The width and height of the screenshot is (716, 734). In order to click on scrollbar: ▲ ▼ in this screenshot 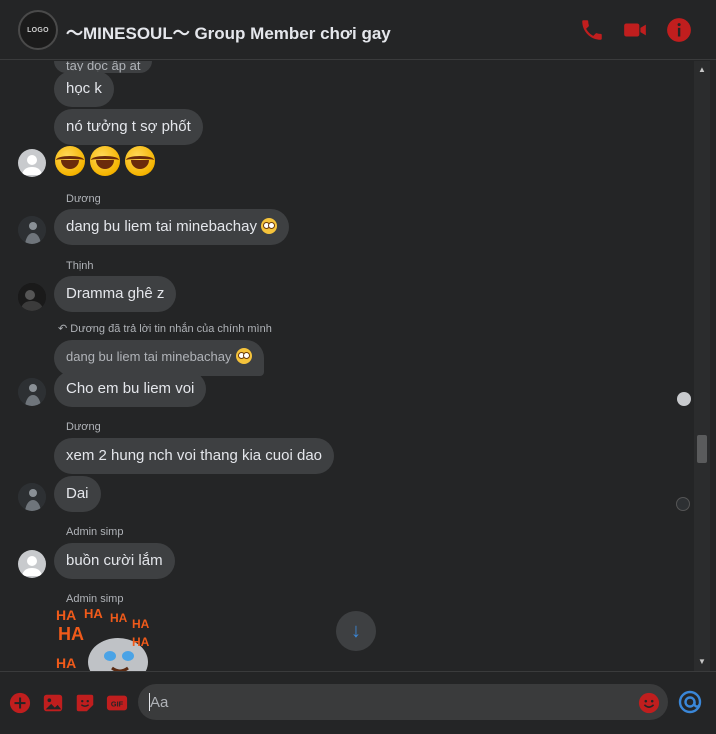, I will do `click(702, 366)`.